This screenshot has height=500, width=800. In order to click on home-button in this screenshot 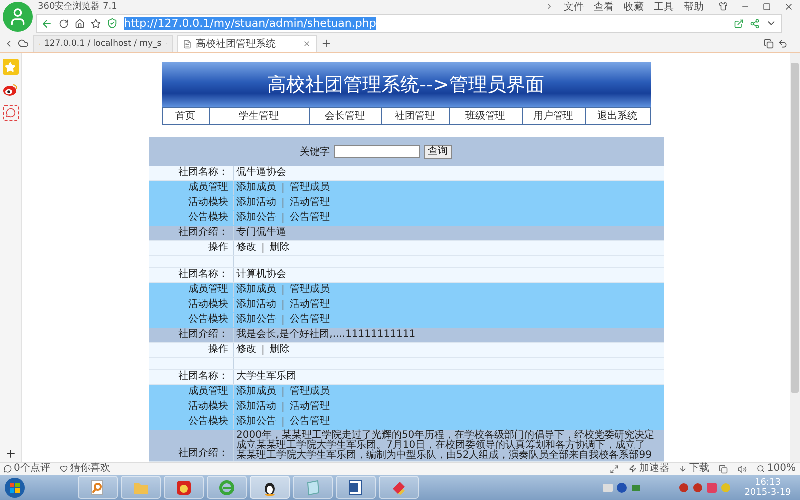, I will do `click(80, 23)`.